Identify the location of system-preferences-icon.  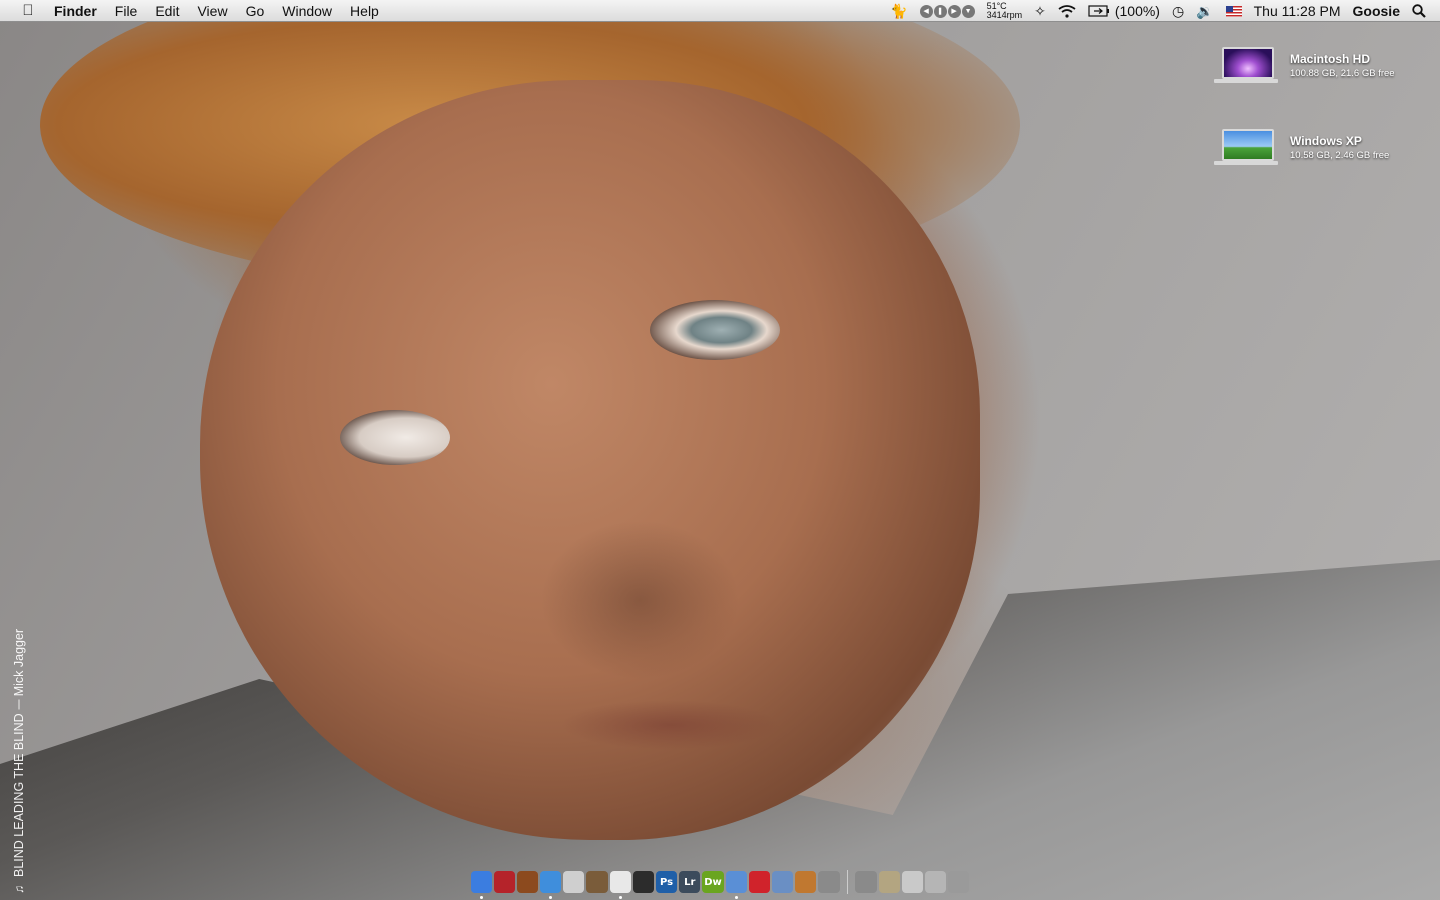
(829, 882).